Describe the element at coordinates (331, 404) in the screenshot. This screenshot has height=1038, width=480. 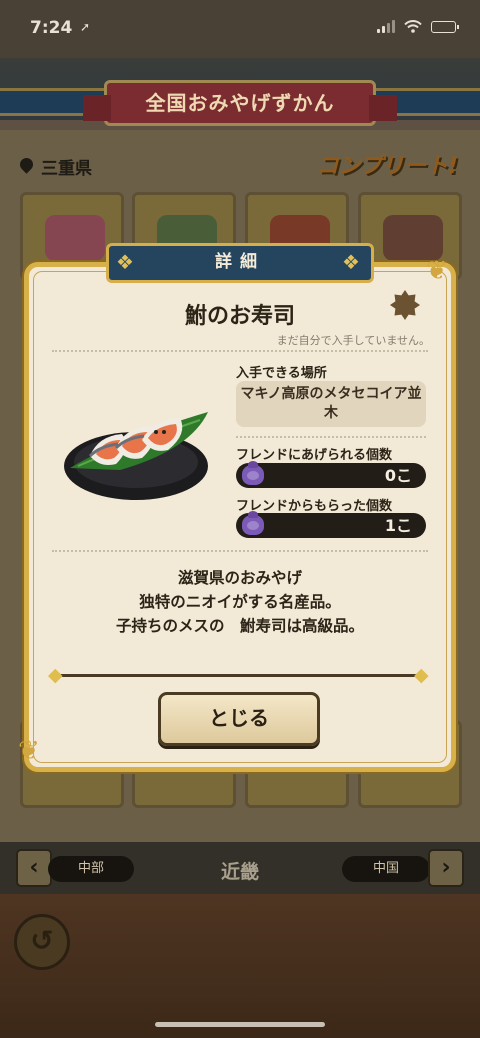
I see `location-value: マキノ高原のメタセコイア並木` at that location.